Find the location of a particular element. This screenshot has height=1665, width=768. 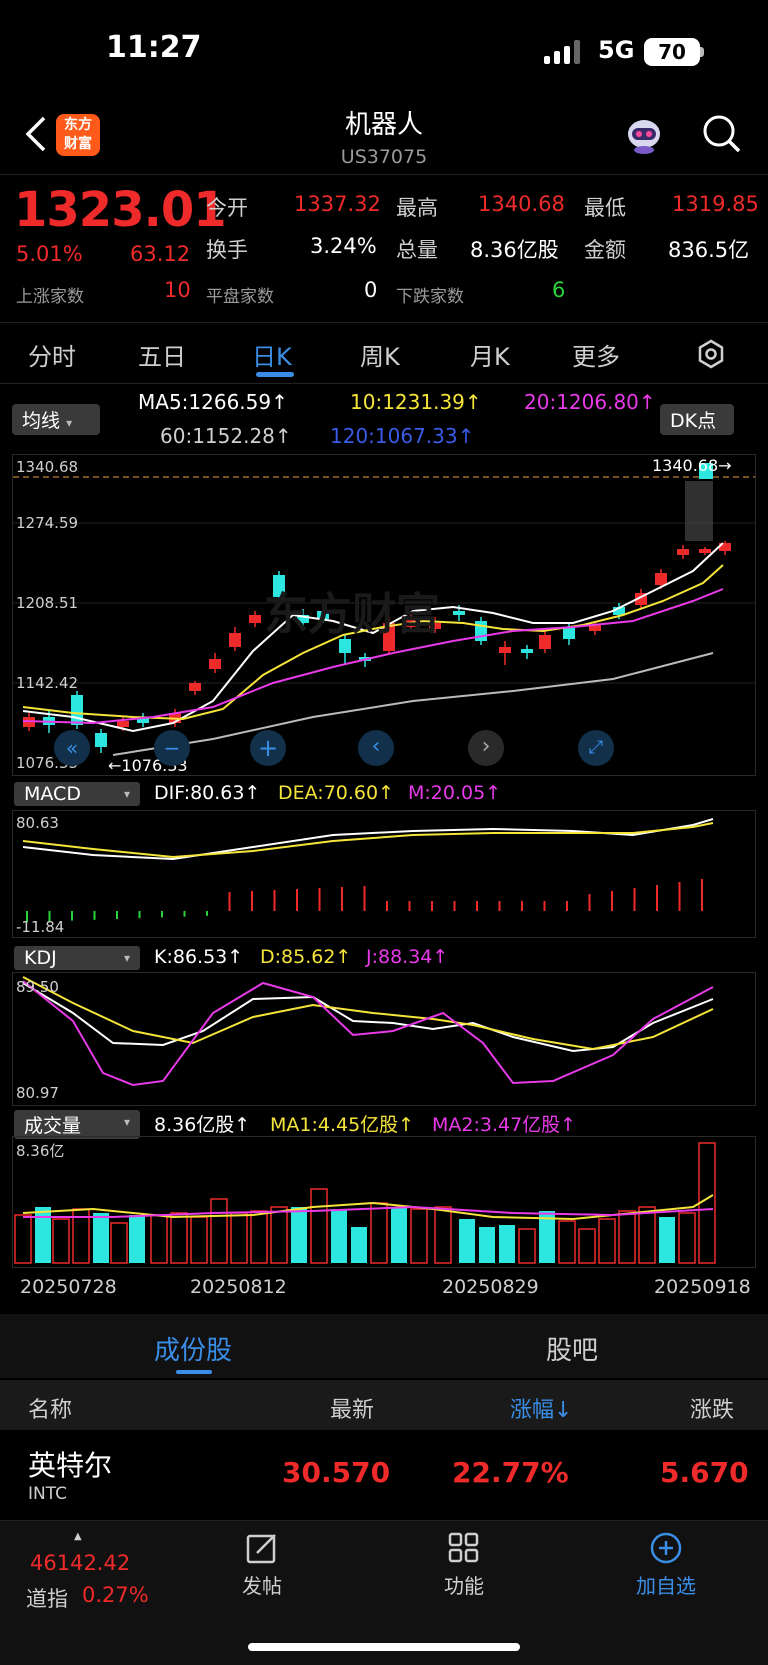

network-label: 5G is located at coordinates (616, 50).